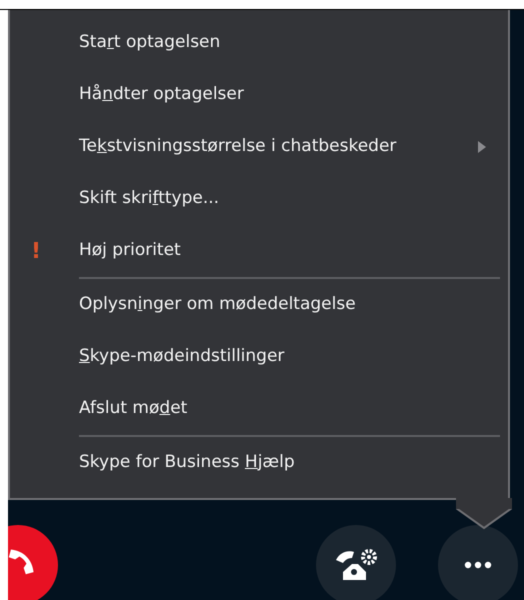 The image size is (524, 600). Describe the element at coordinates (259, 357) in the screenshot. I see `menu-item: Skype-mødeindstillinger` at that location.